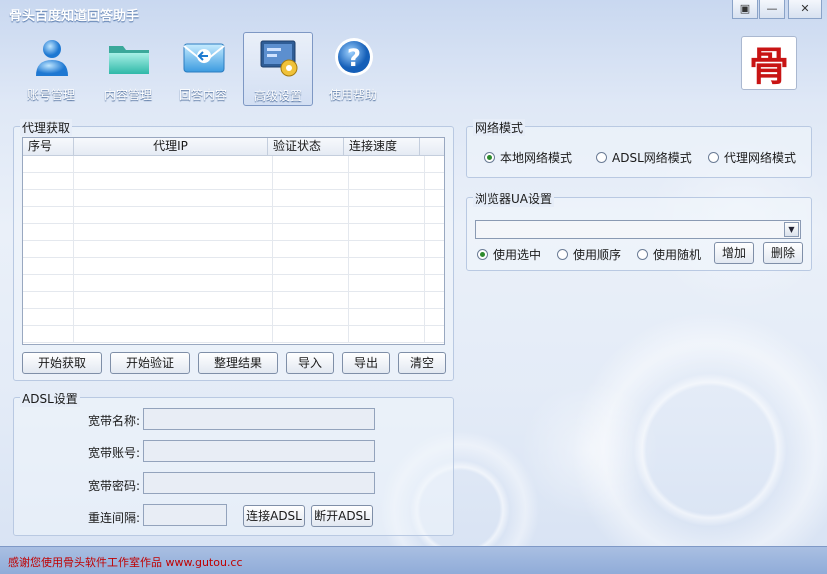 This screenshot has width=827, height=574. What do you see at coordinates (171, 146) in the screenshot?
I see `column-header: 代理IP` at bounding box center [171, 146].